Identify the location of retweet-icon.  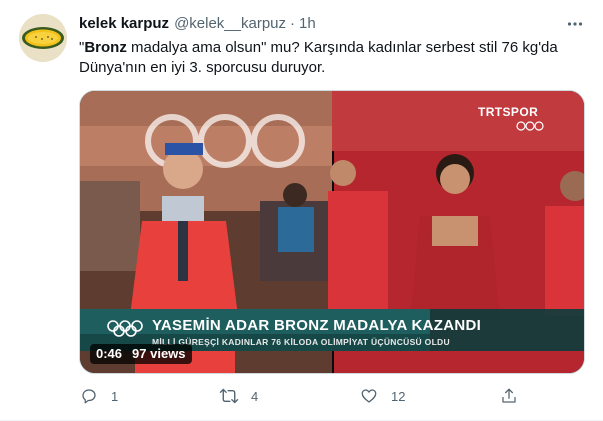
(229, 396).